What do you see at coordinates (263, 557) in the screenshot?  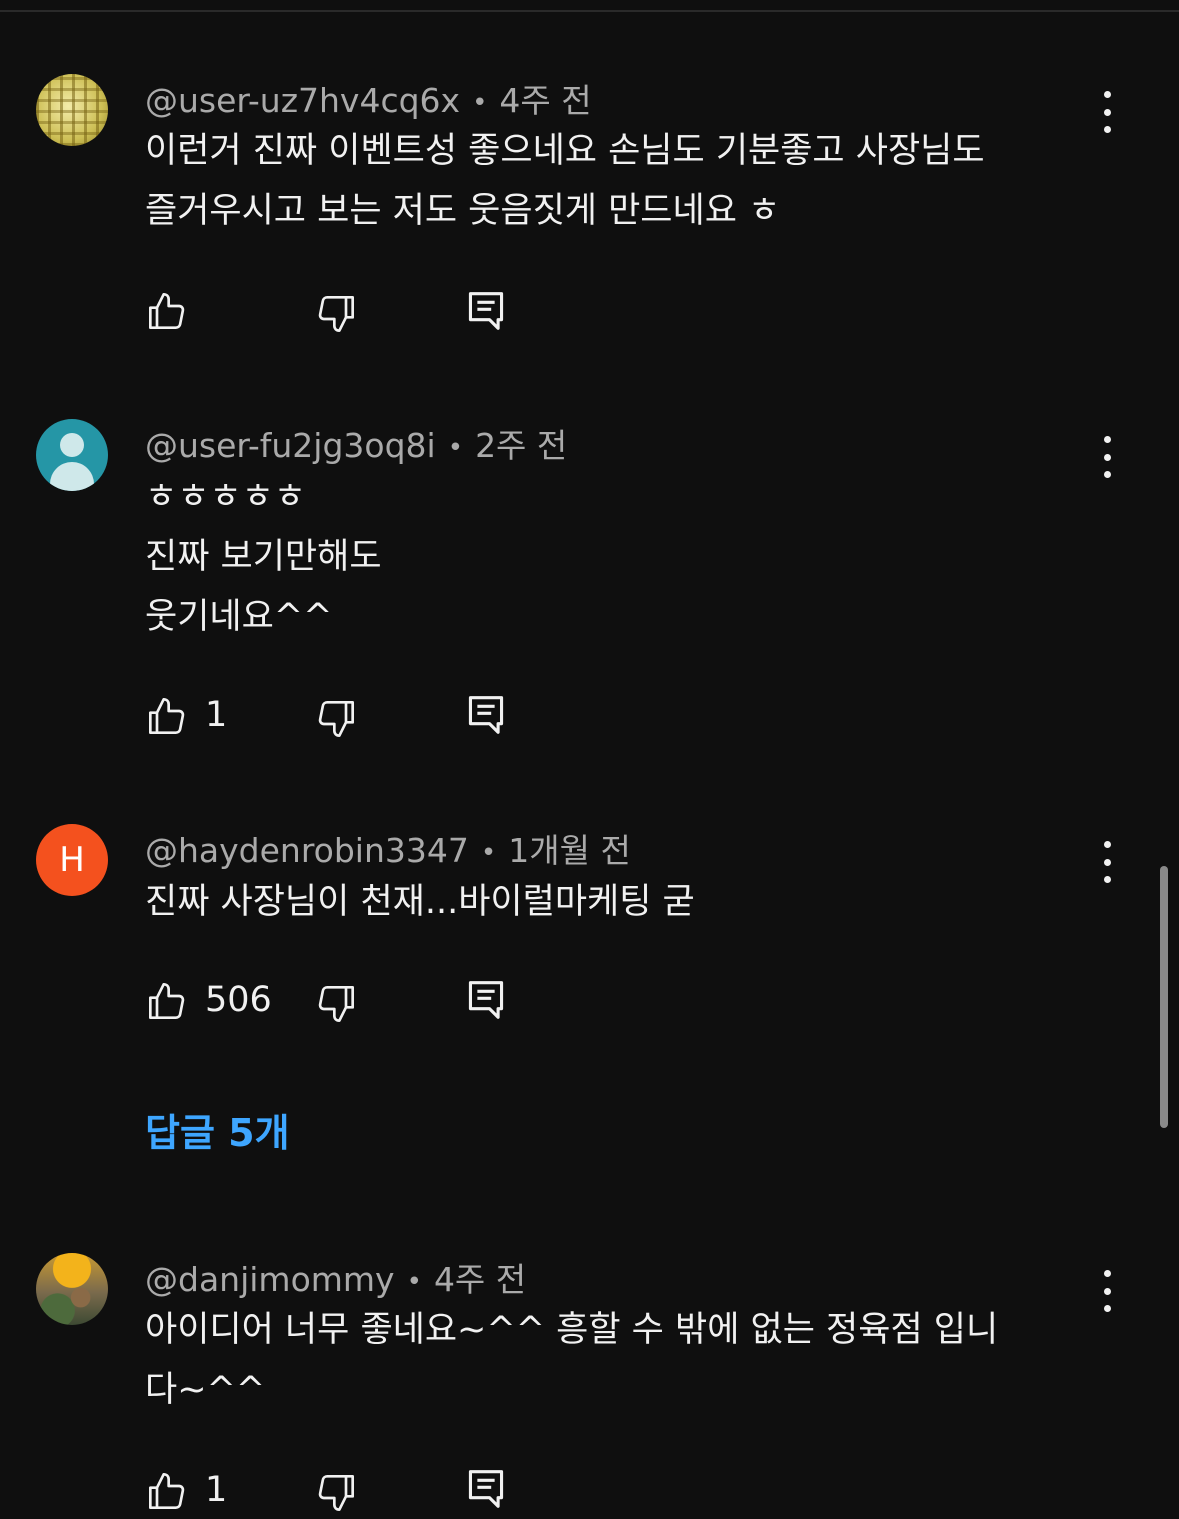 I see `comment-text: ㅎㅎㅎㅎㅎ 진짜 보기만해도 웃기네요^^` at bounding box center [263, 557].